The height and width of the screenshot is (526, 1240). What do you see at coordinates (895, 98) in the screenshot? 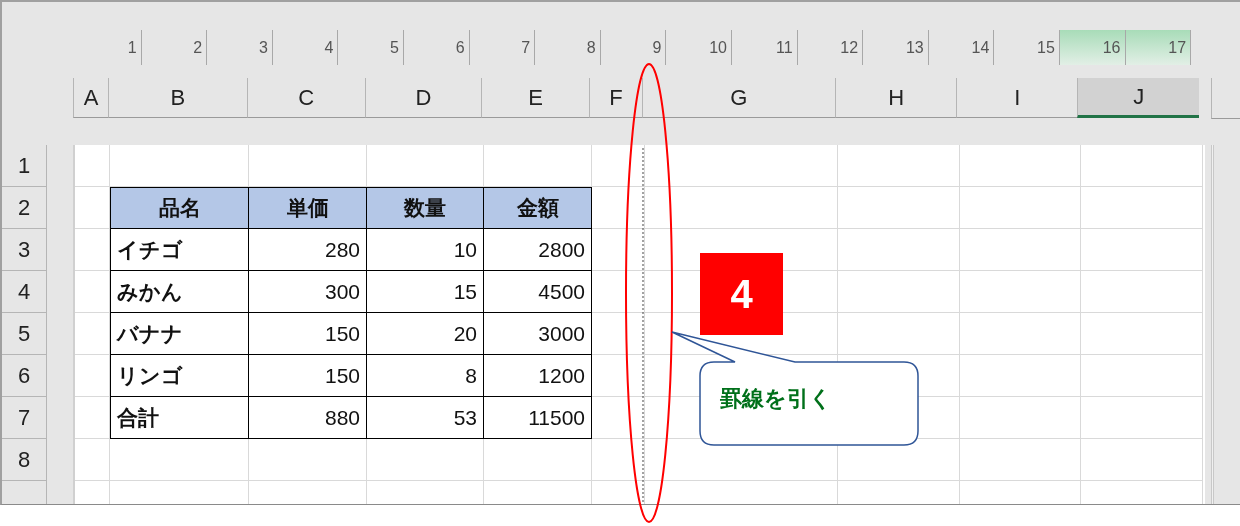
I see `column-header: H` at bounding box center [895, 98].